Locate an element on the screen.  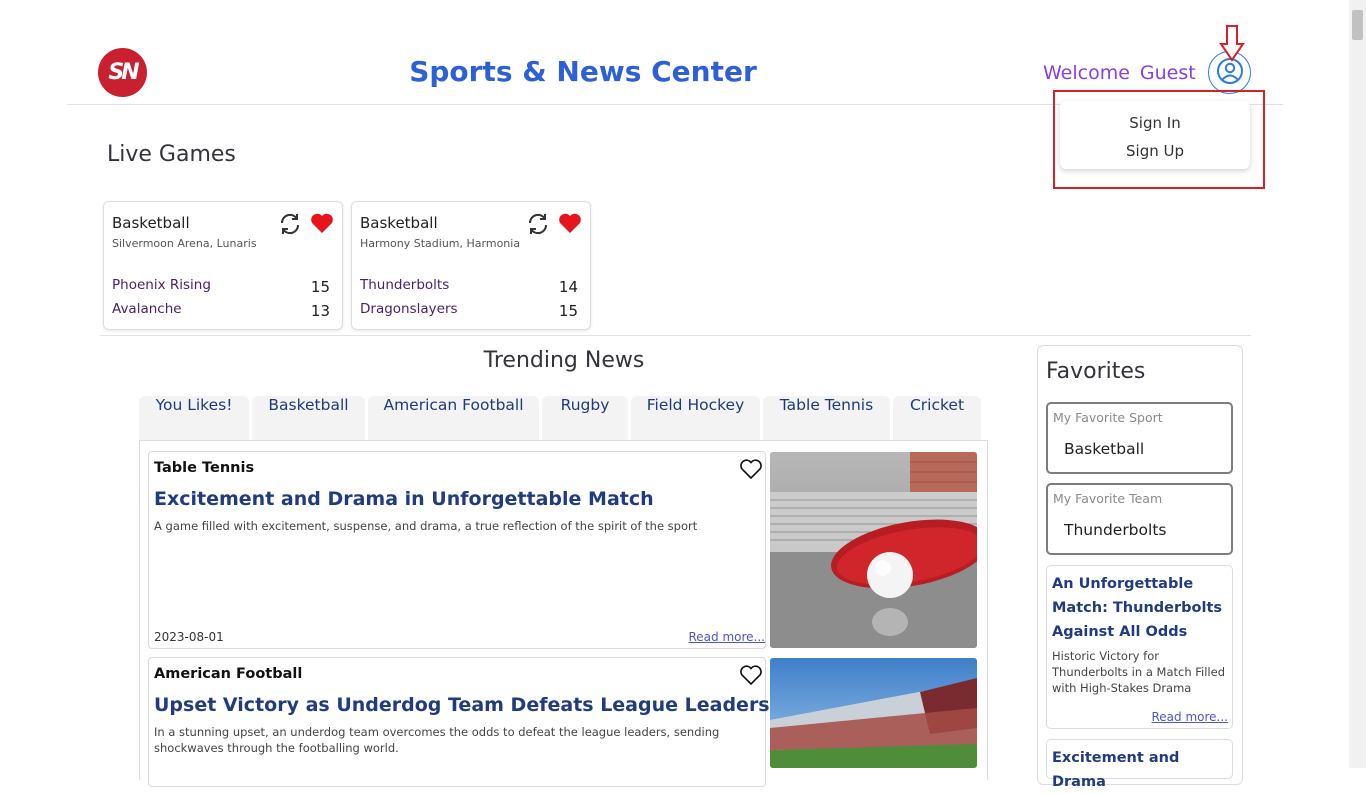
team-name: Phoenix Rising is located at coordinates (161, 285).